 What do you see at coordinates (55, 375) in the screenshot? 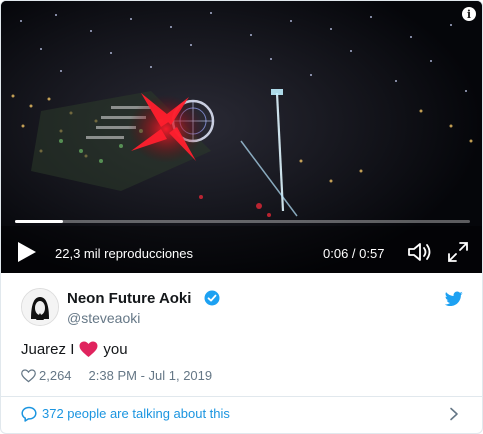
I see `like-count: 2,264` at bounding box center [55, 375].